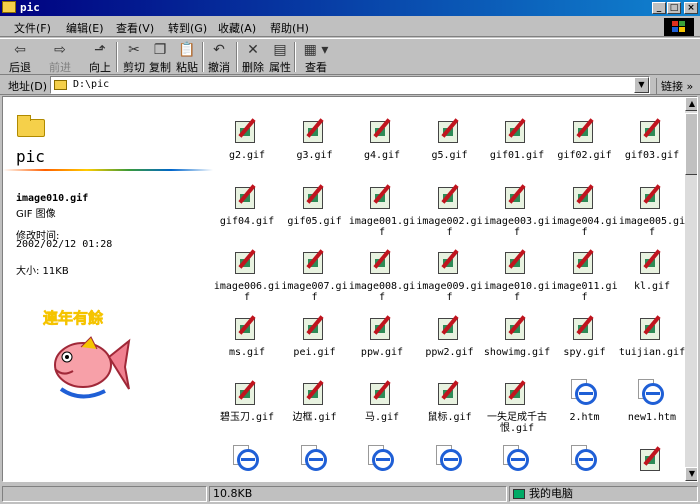 The height and width of the screenshot is (504, 700). I want to click on file-item: g2.gif, so click(247, 138).